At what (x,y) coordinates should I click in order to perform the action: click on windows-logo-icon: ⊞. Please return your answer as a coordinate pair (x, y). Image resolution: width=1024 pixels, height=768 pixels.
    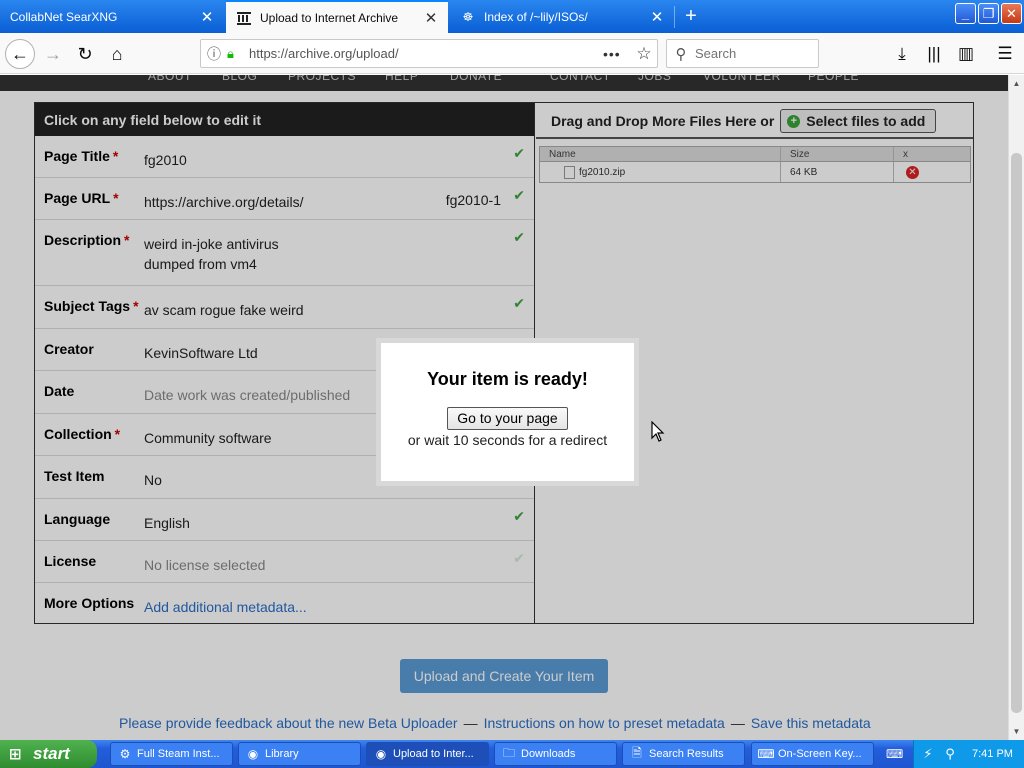
    Looking at the image, I should click on (15, 754).